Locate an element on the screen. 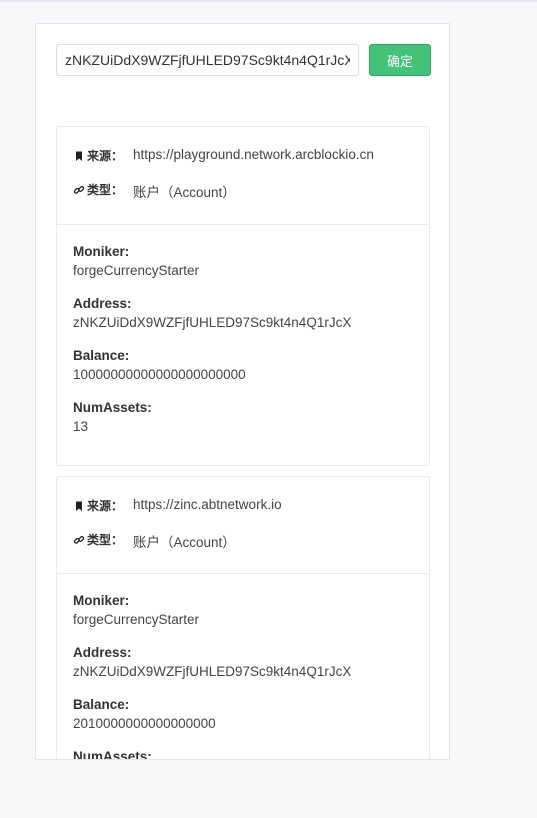 This screenshot has width=537, height=818. balance-value: 10000000000000000000000 is located at coordinates (159, 374).